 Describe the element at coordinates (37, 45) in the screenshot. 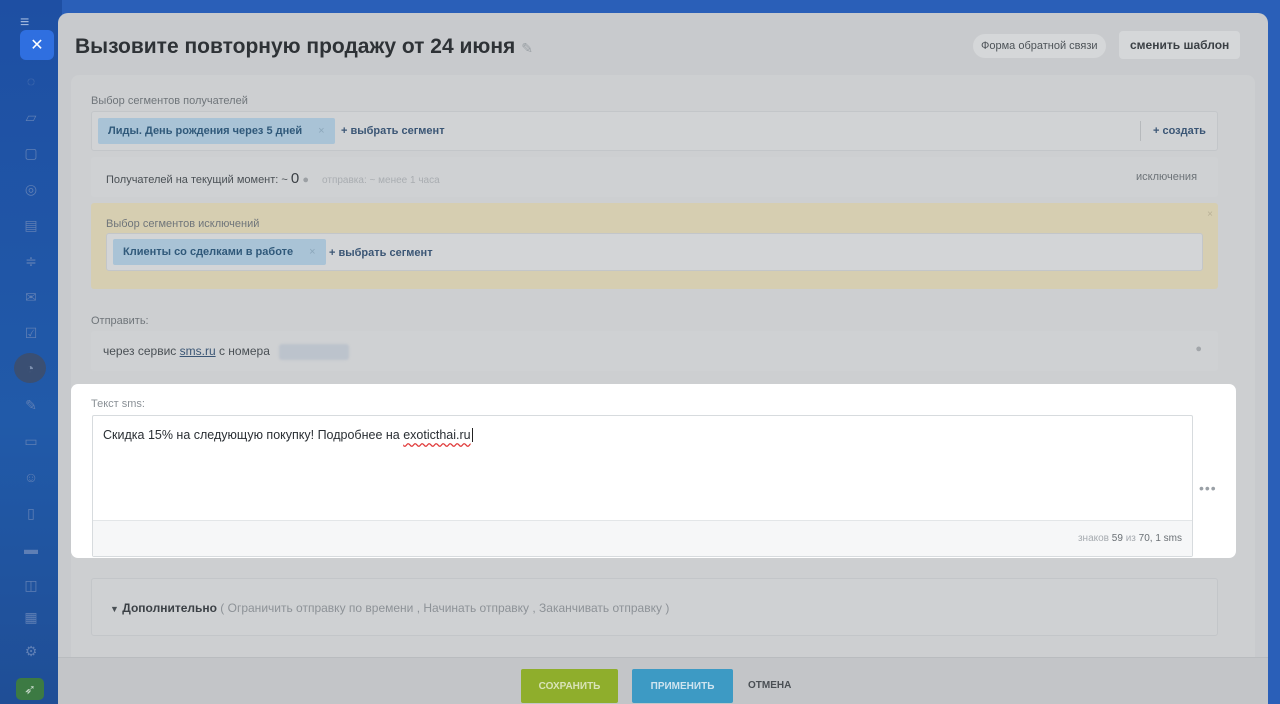

I see `close-icon: ✕` at that location.